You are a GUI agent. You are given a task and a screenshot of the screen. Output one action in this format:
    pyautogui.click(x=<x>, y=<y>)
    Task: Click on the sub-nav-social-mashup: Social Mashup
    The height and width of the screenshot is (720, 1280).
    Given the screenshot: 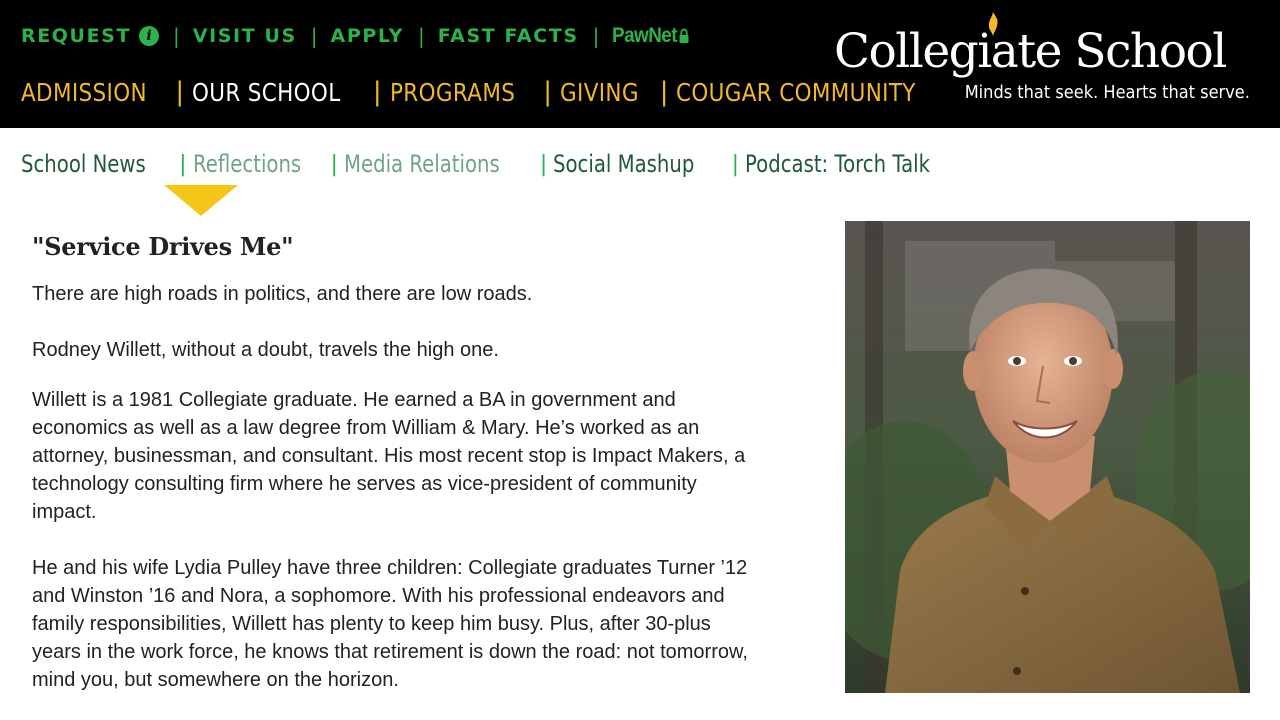 What is the action you would take?
    pyautogui.click(x=623, y=164)
    